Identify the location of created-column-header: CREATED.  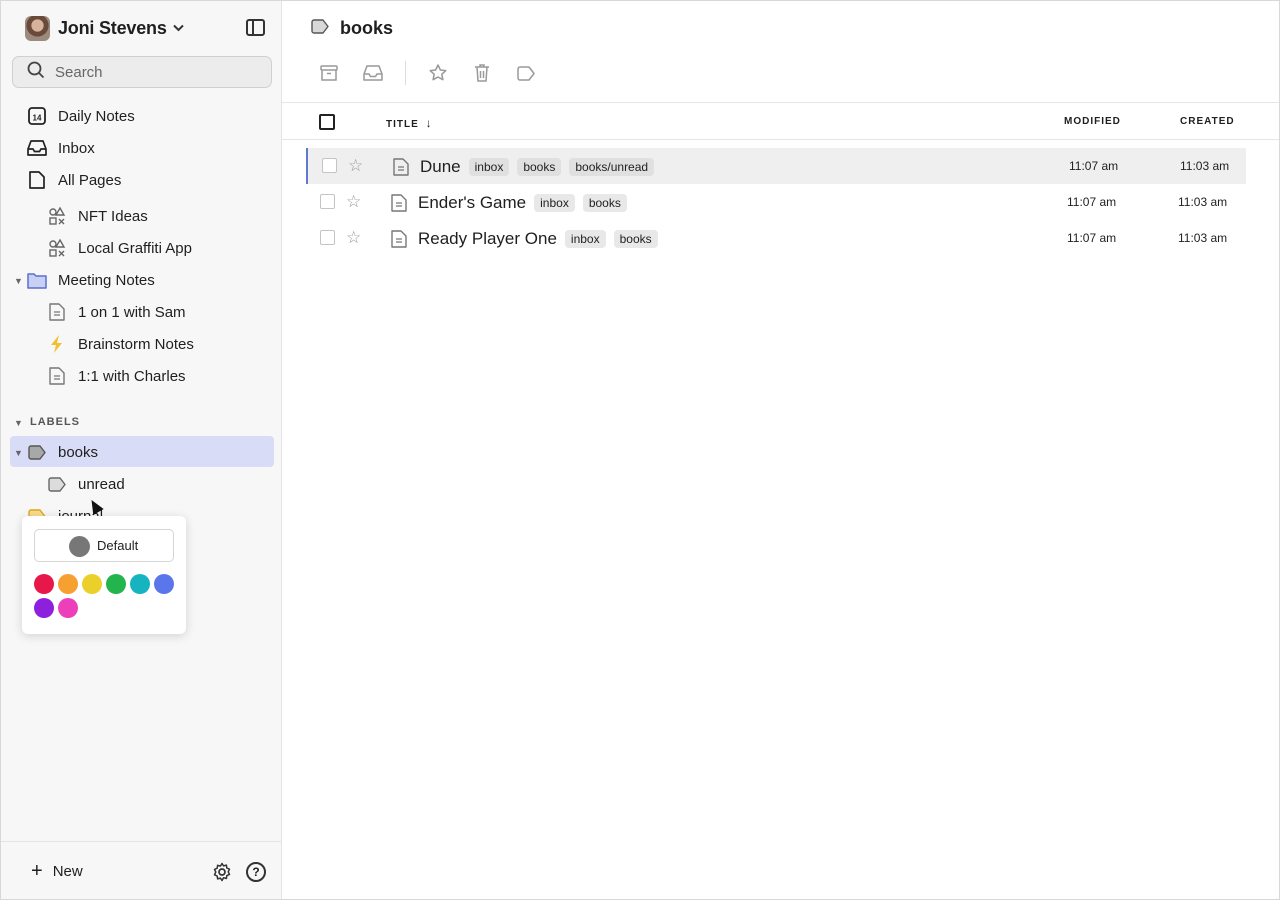
(1207, 121).